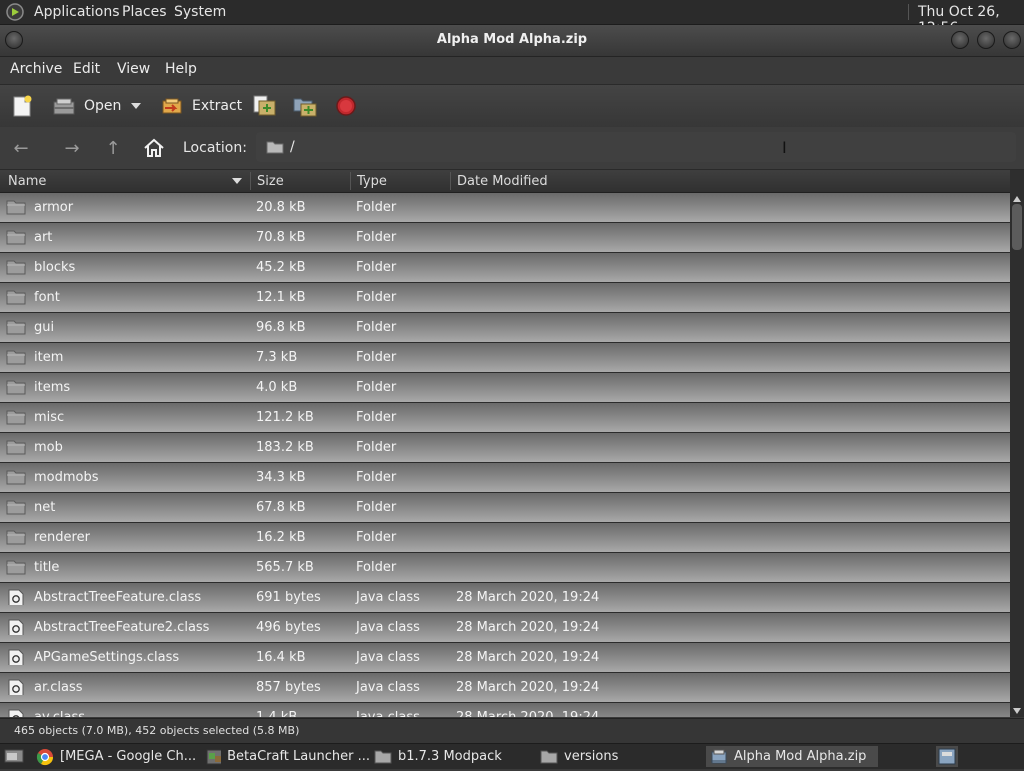 Image resolution: width=1024 pixels, height=771 pixels. I want to click on add-folder-button, so click(305, 106).